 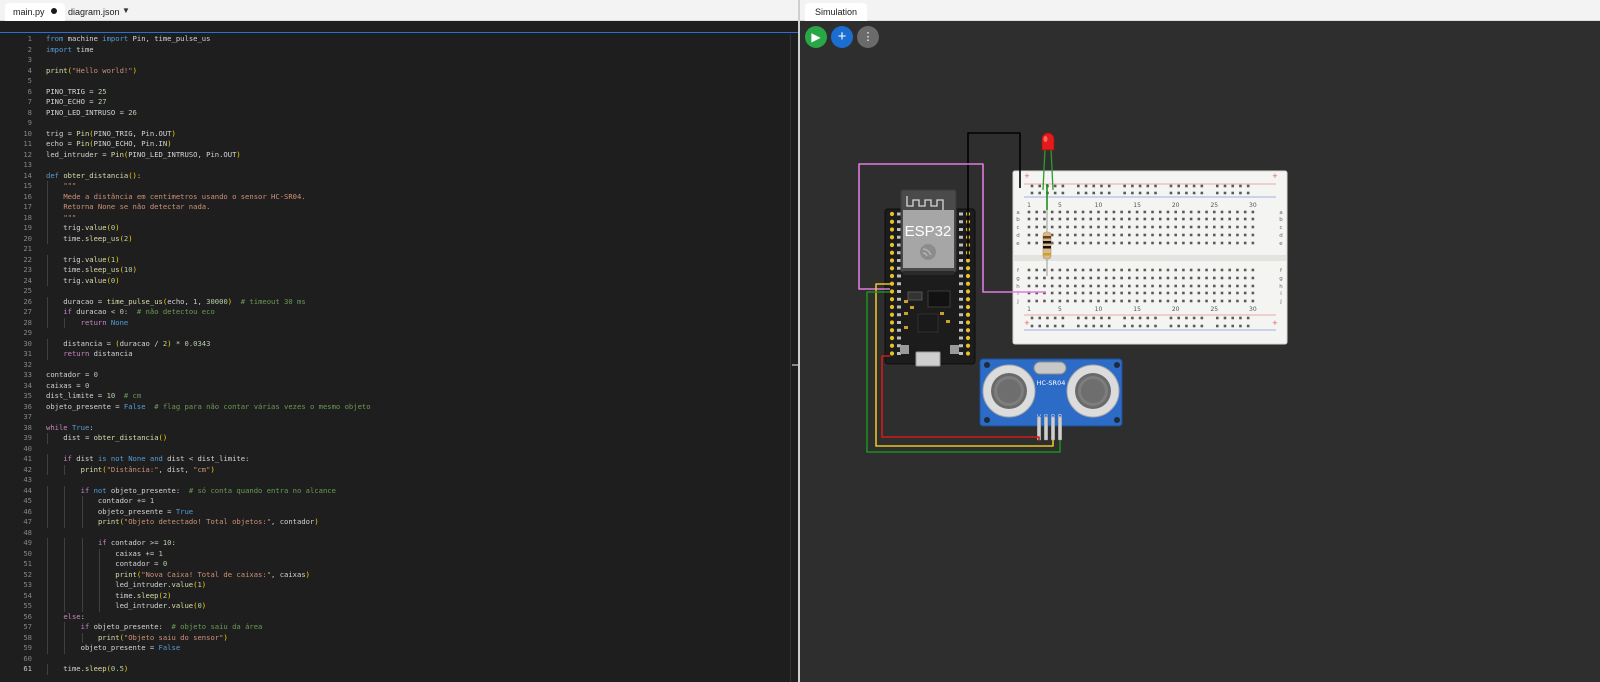 What do you see at coordinates (395, 511) in the screenshot?
I see `code-line: 46 objeto_presente = True` at bounding box center [395, 511].